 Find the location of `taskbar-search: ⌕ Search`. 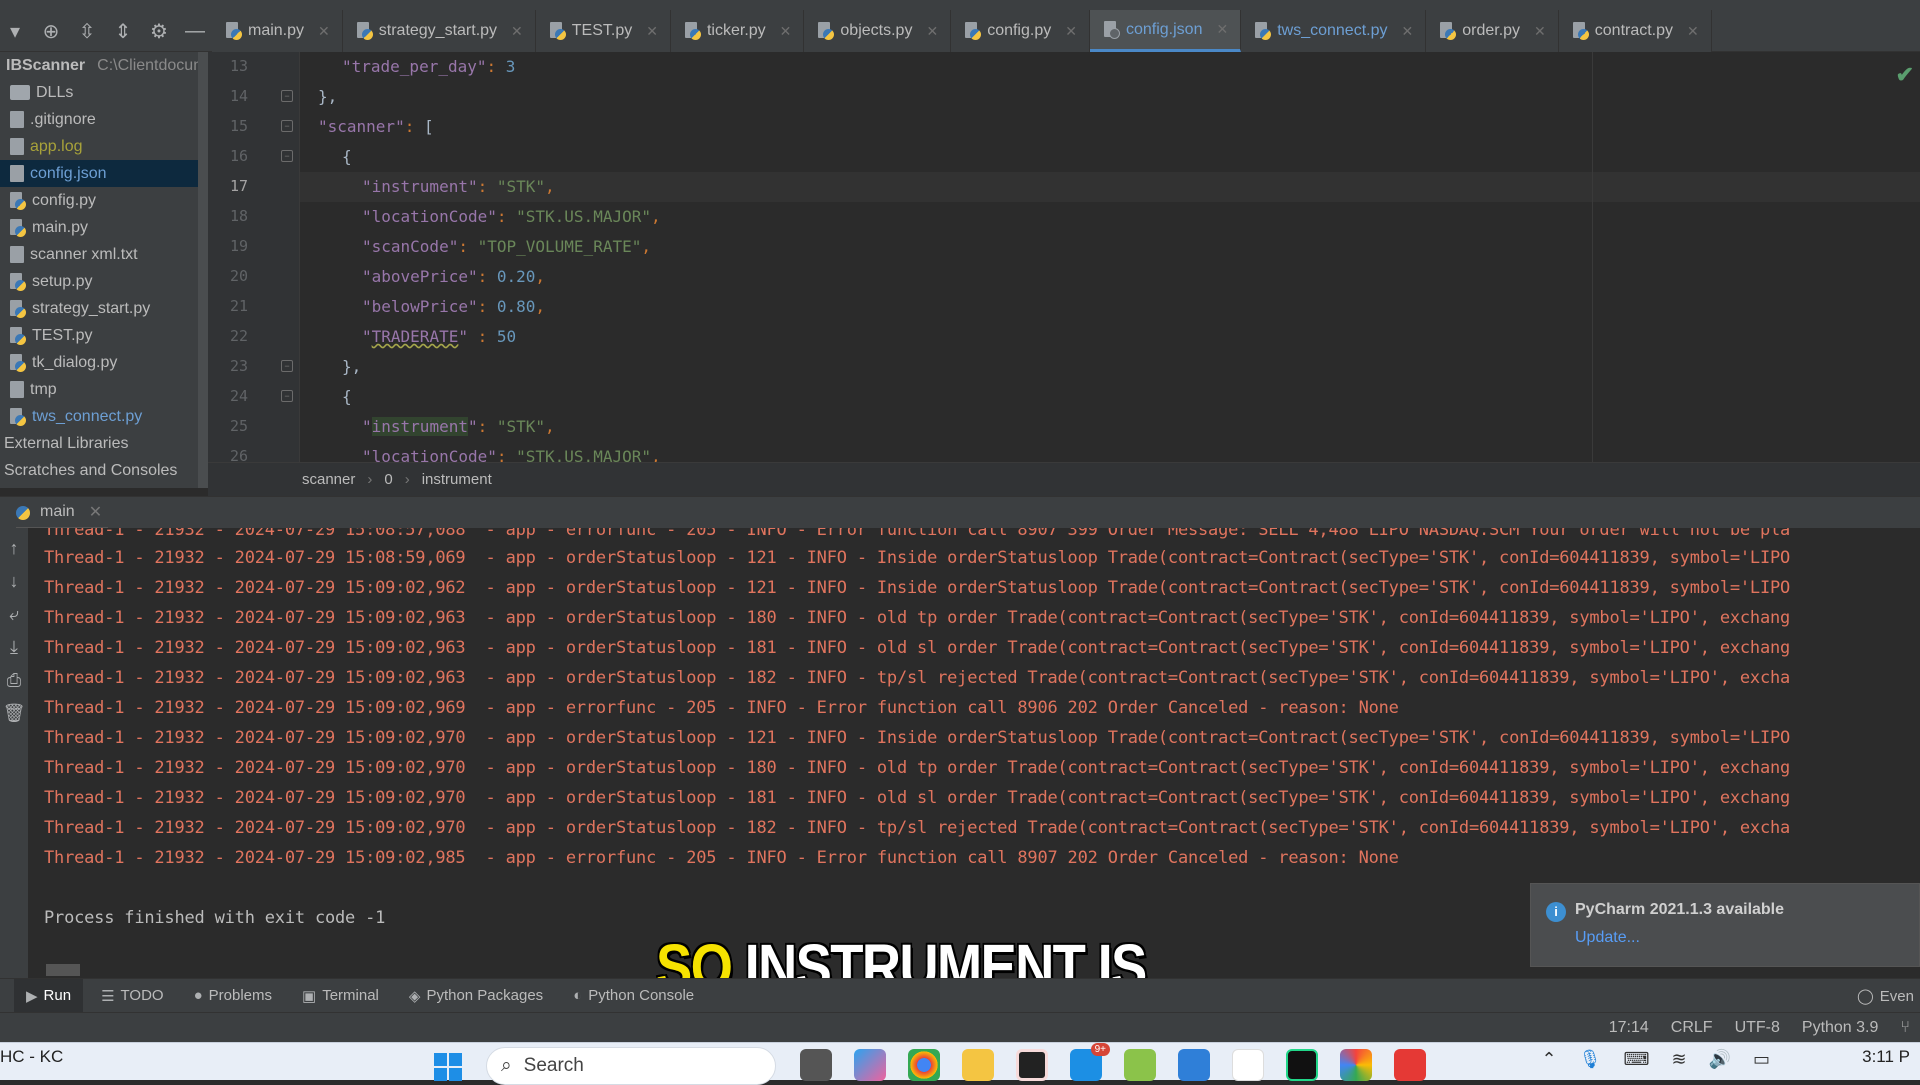

taskbar-search: ⌕ Search is located at coordinates (631, 1066).